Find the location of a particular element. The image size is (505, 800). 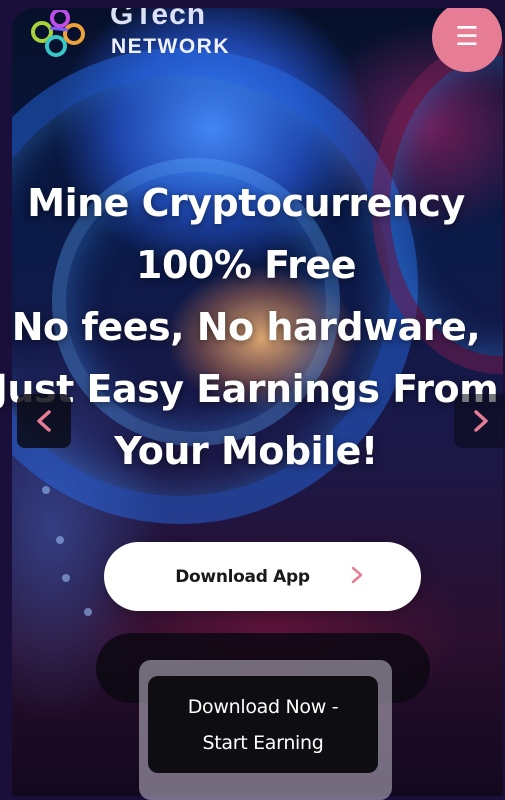

popup-line-2: Start Earning is located at coordinates (263, 742).